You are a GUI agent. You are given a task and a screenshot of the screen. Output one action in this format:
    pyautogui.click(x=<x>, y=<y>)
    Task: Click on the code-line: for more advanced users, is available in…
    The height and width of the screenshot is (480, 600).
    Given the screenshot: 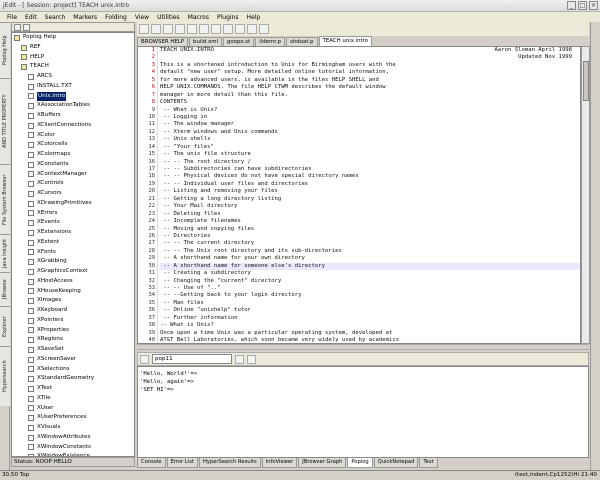 What is the action you would take?
    pyautogui.click(x=370, y=80)
    